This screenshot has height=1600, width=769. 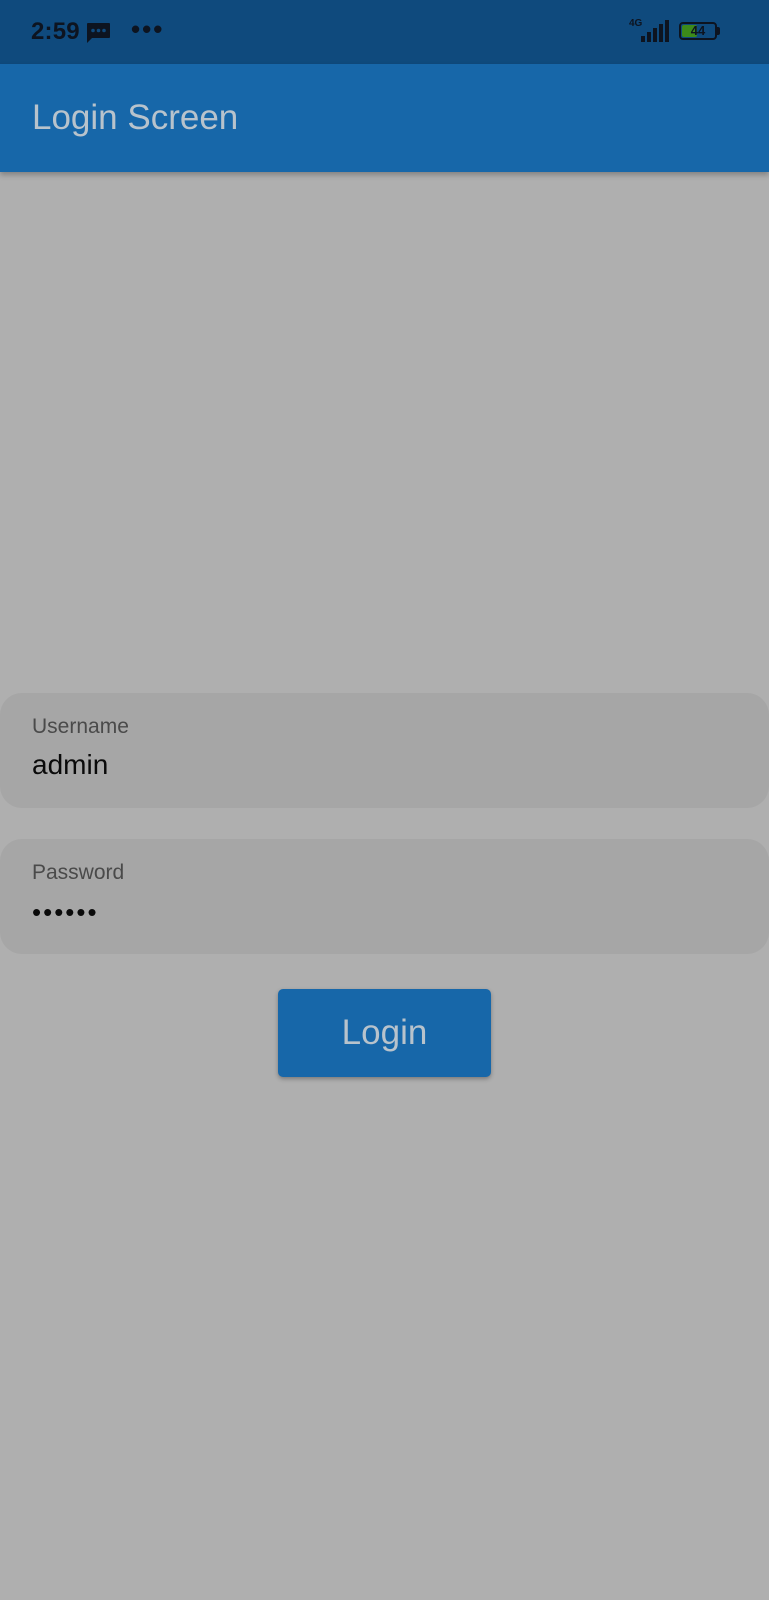 What do you see at coordinates (148, 29) in the screenshot?
I see `more-notifications-icon: •••` at bounding box center [148, 29].